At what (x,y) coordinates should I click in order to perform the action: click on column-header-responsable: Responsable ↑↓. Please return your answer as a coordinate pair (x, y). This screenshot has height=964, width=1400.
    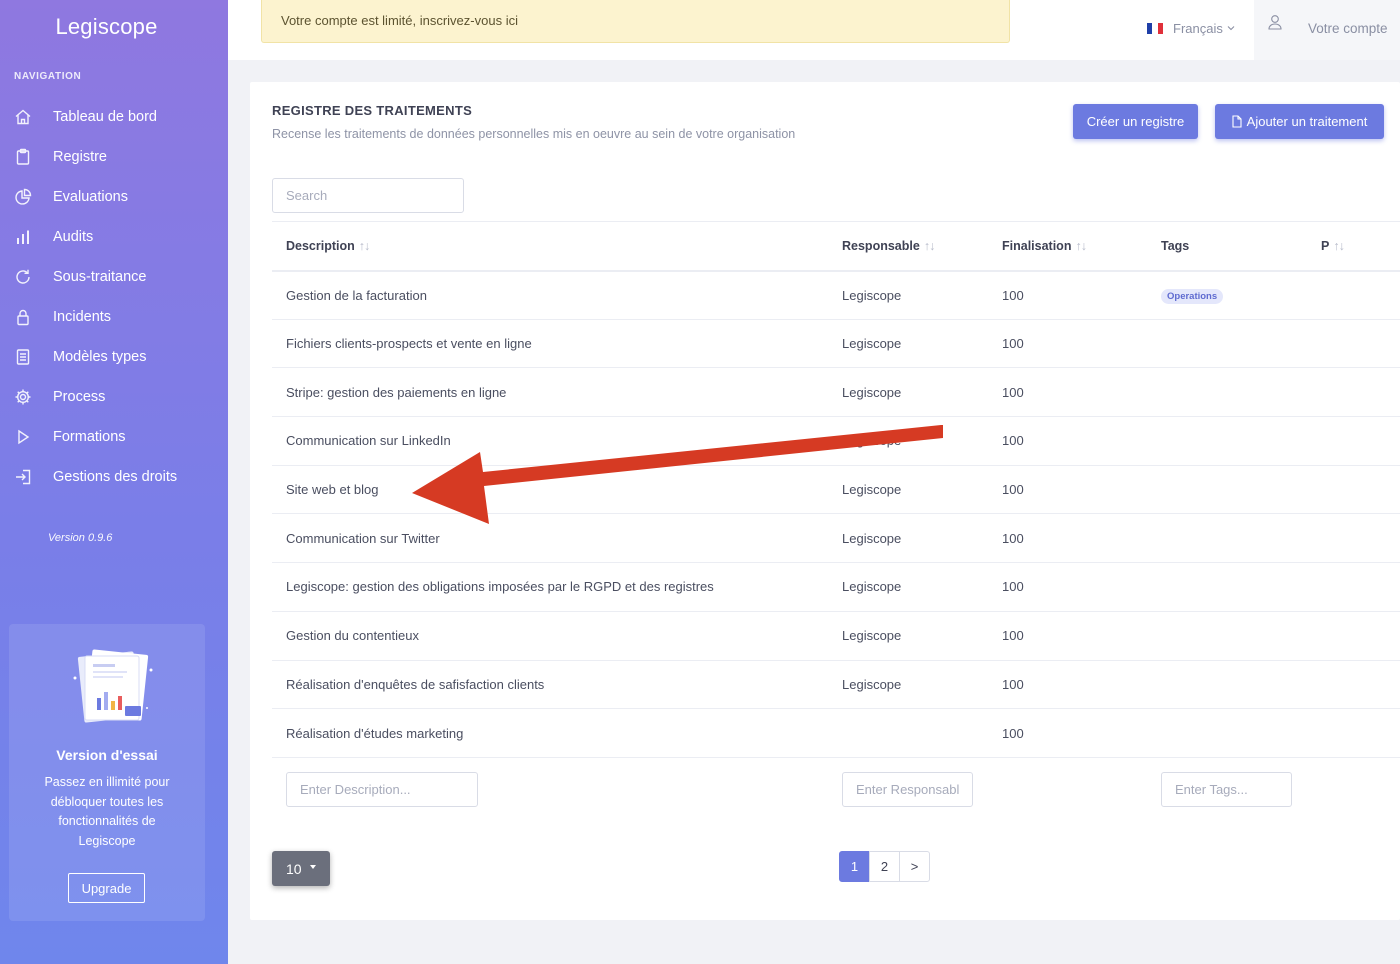
    Looking at the image, I should click on (908, 246).